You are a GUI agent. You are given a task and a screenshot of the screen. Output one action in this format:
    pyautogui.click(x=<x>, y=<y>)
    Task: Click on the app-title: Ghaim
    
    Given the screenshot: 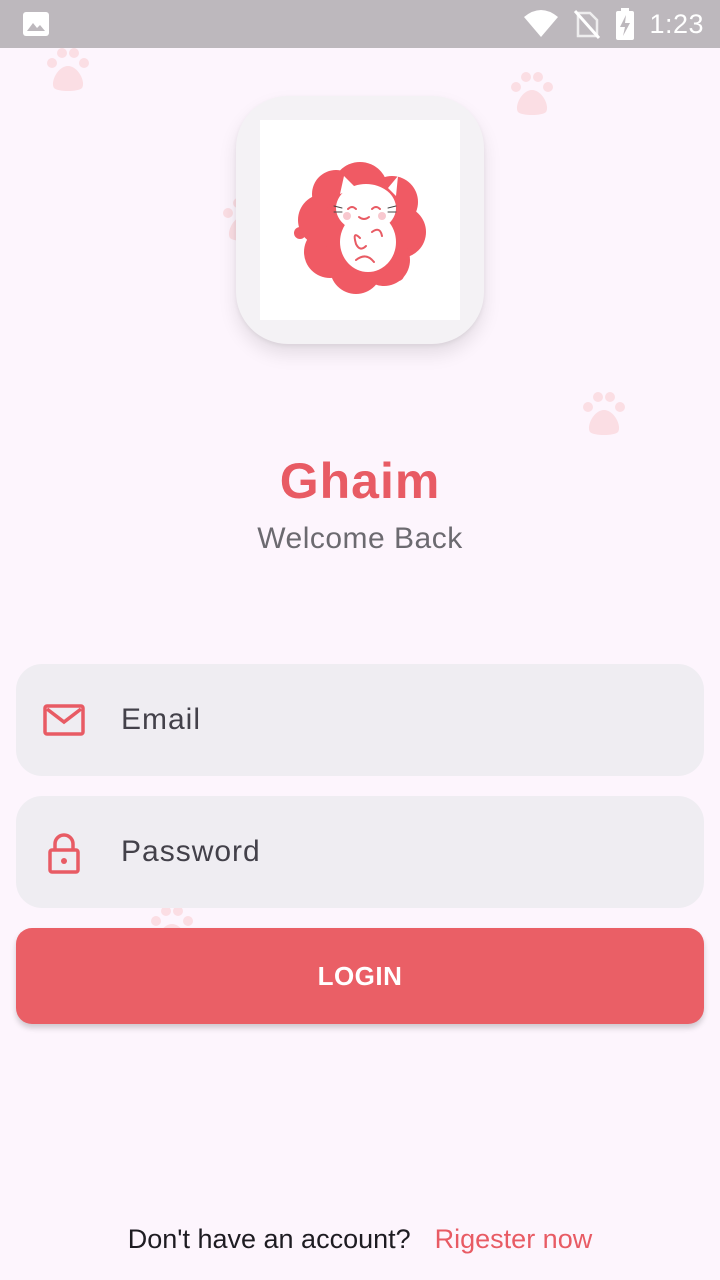 What is the action you would take?
    pyautogui.click(x=360, y=481)
    